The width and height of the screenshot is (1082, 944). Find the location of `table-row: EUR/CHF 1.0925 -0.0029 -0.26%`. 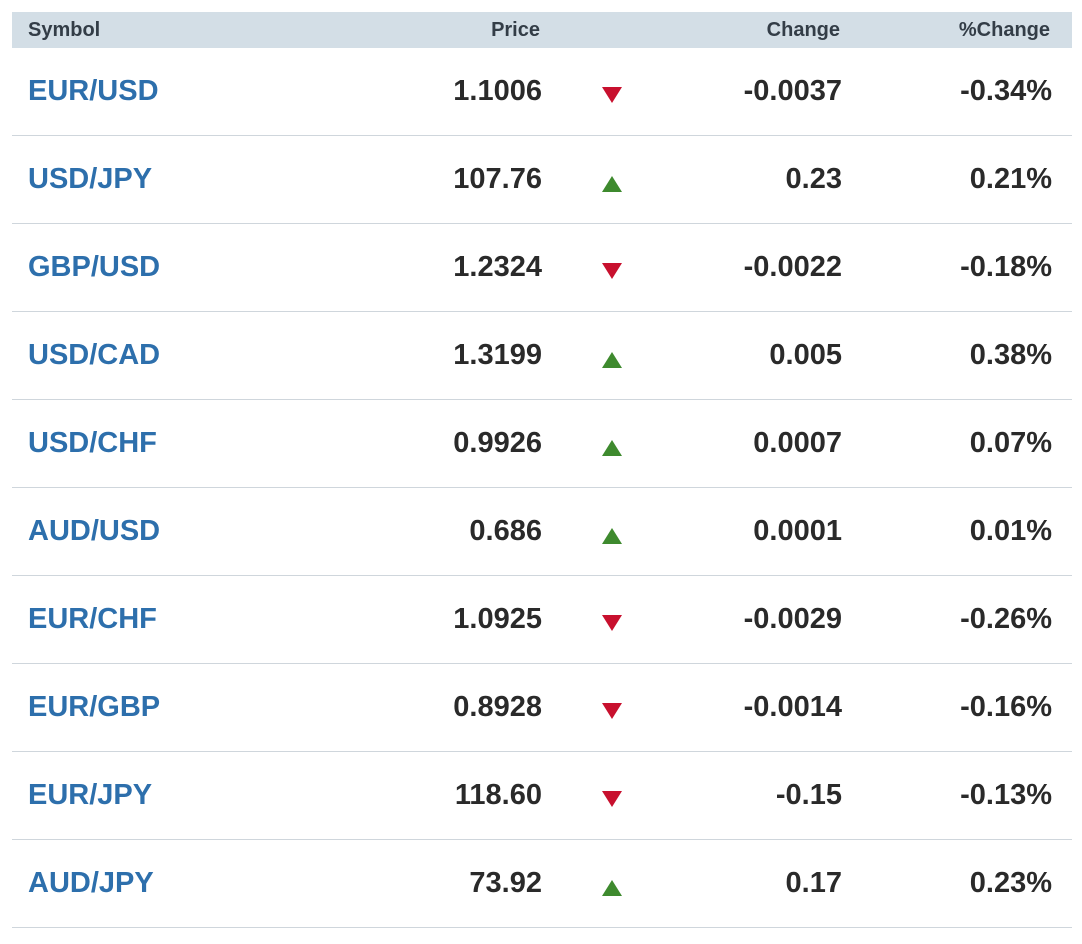

table-row: EUR/CHF 1.0925 -0.0029 -0.26% is located at coordinates (542, 620).